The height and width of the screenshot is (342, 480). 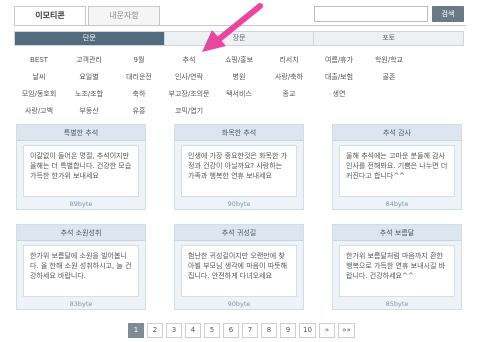 What do you see at coordinates (81, 133) in the screenshot?
I see `card-title: 특별한 추석` at bounding box center [81, 133].